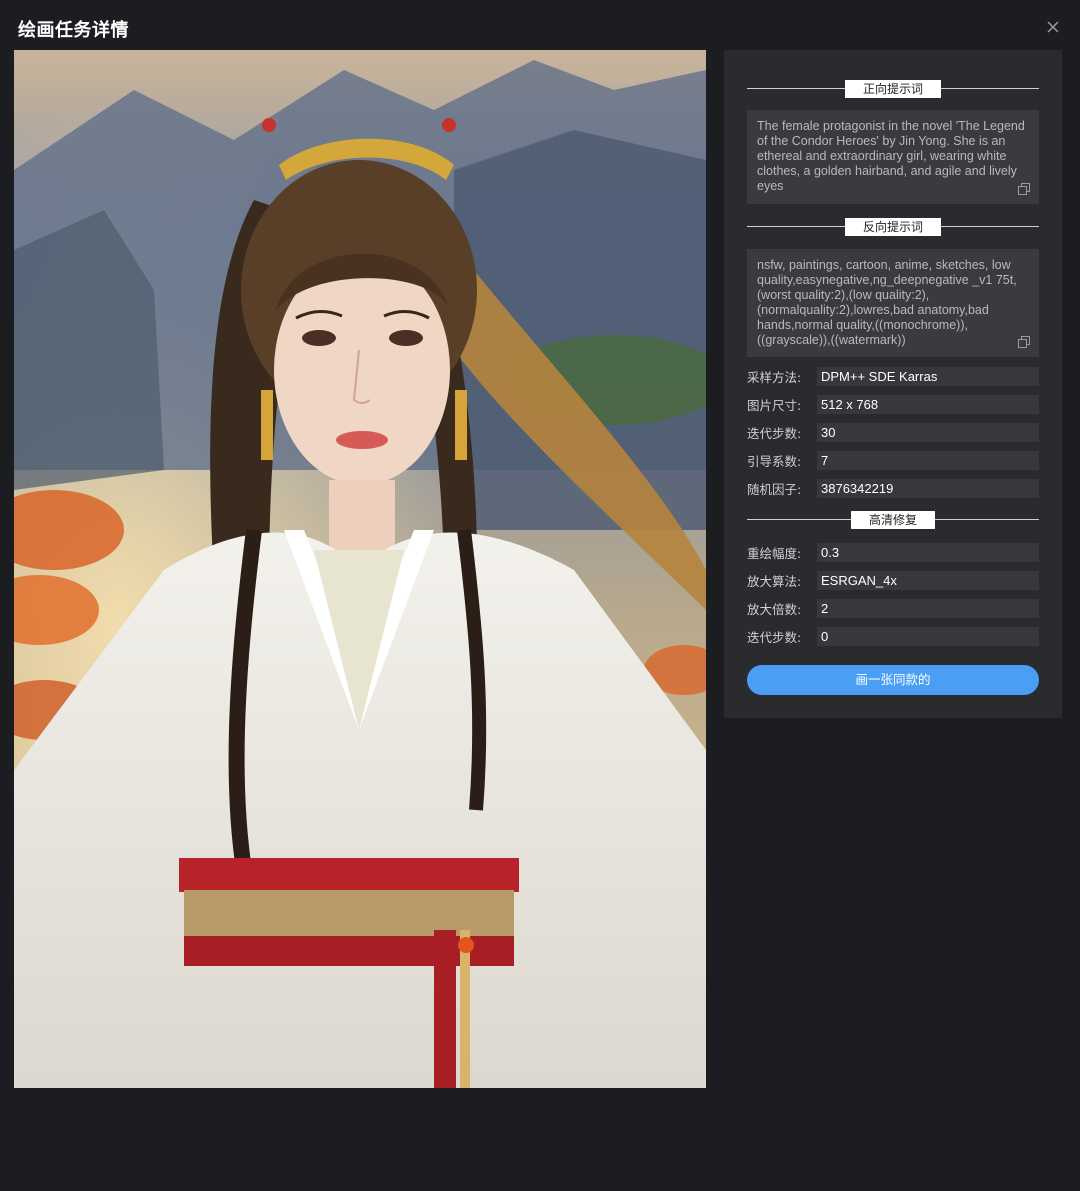  I want to click on draw-same-button: 画一张同款的, so click(893, 680).